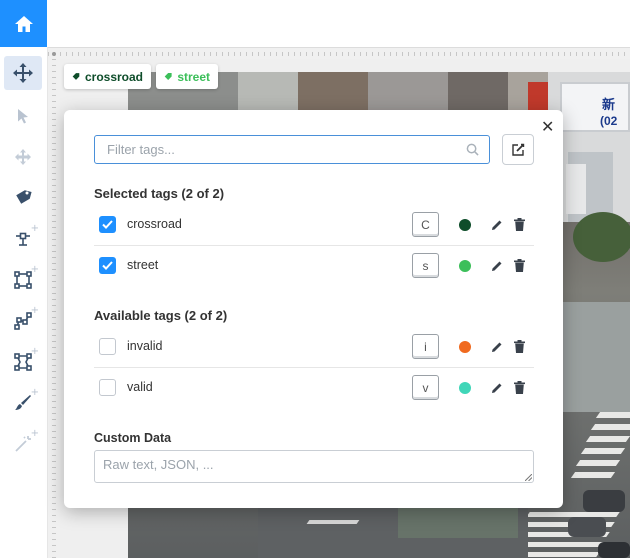  I want to click on selected-tag-row: street s, so click(314, 266).